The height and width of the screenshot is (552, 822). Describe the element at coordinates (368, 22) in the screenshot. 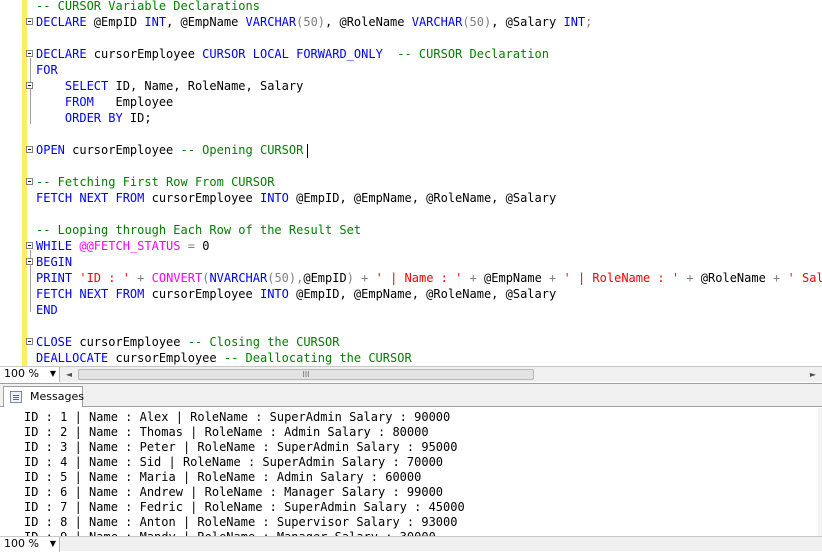

I see `code-token: , @RoleName` at that location.